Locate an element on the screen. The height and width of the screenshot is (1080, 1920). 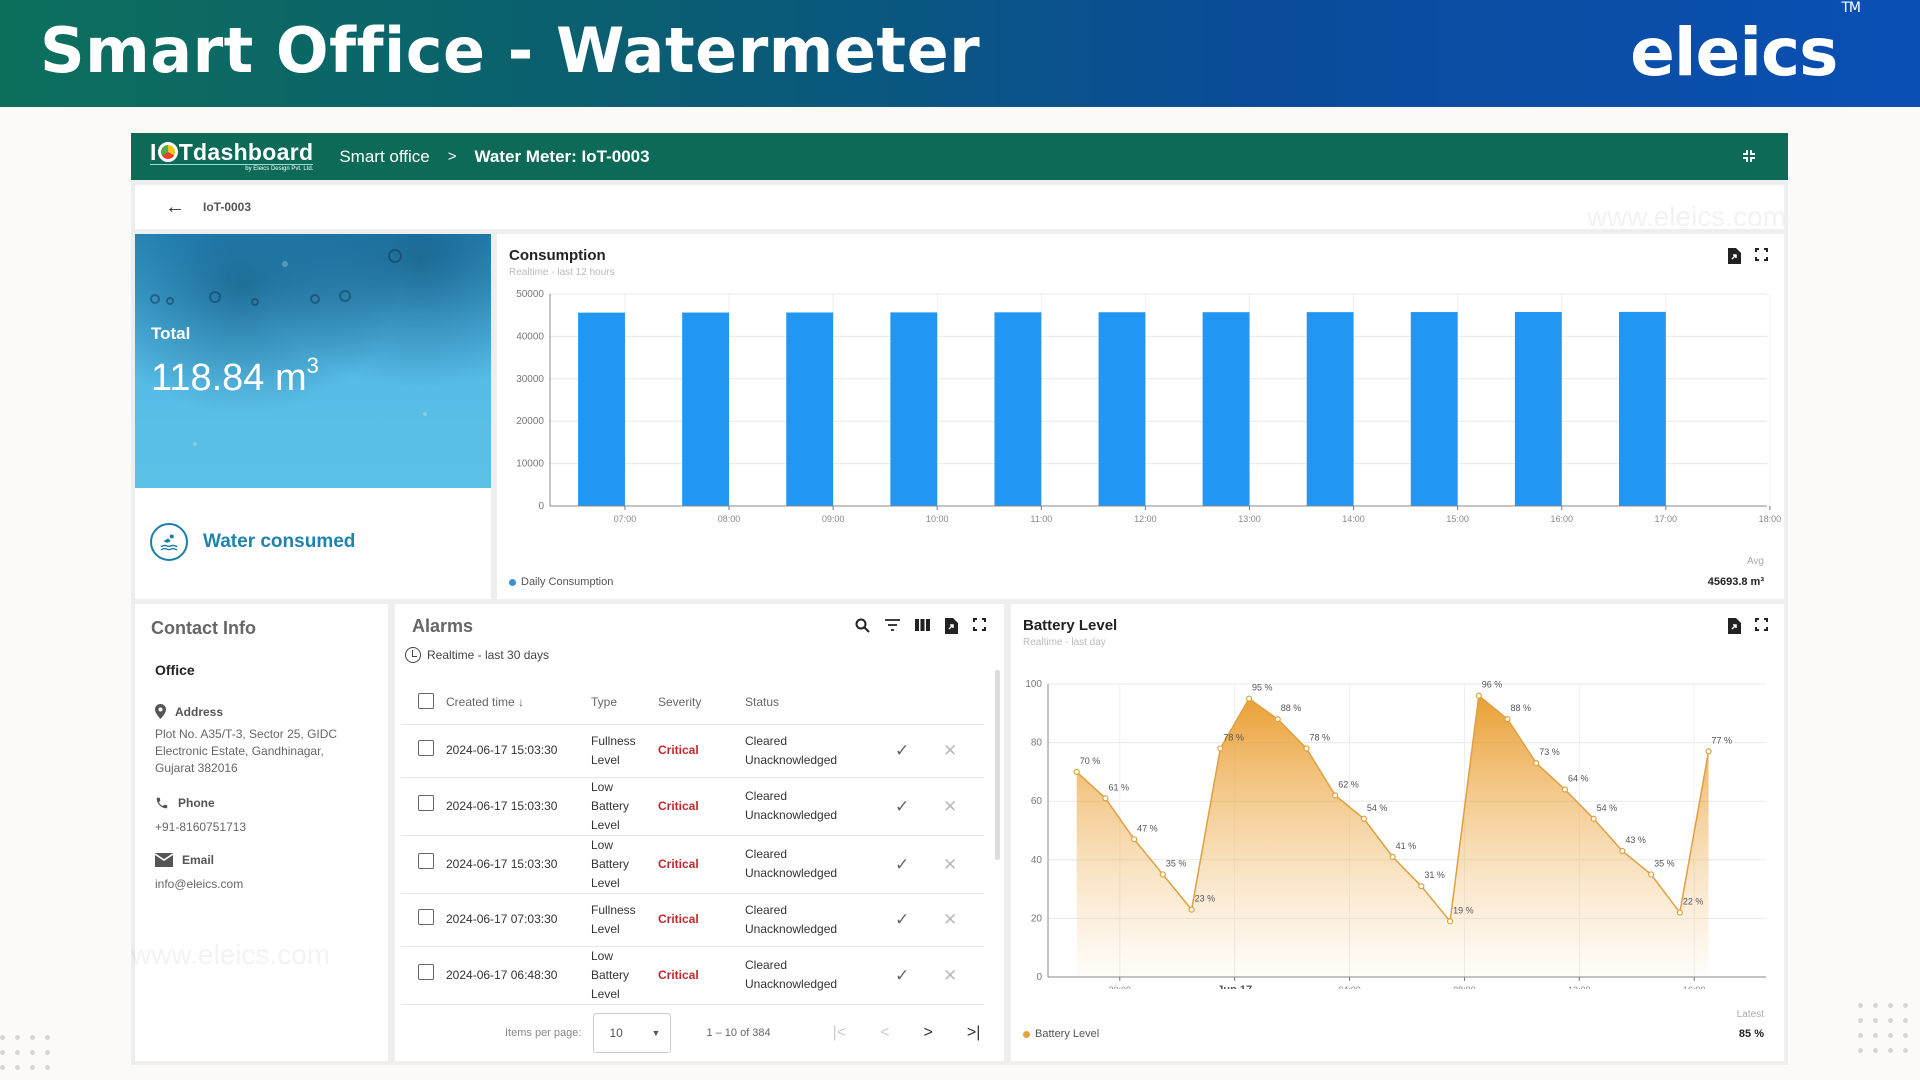
battery-subtitle: Realtime - last day is located at coordinates (1064, 642).